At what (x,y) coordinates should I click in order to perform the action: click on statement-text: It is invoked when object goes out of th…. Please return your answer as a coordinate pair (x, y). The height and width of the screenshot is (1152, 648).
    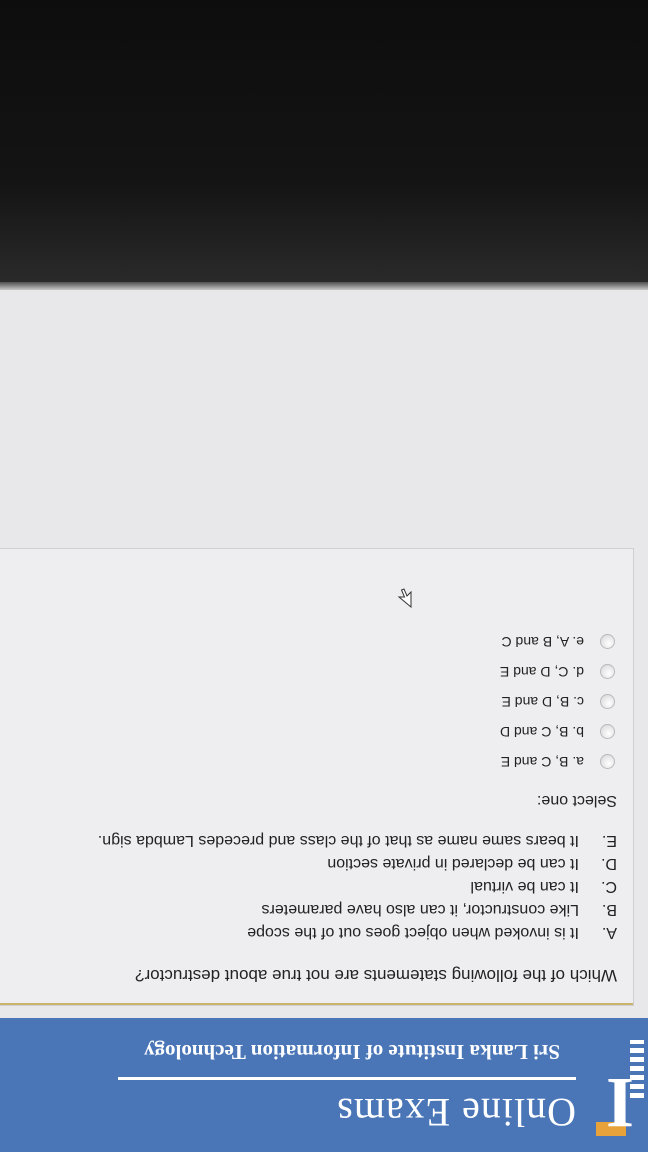
    Looking at the image, I should click on (413, 932).